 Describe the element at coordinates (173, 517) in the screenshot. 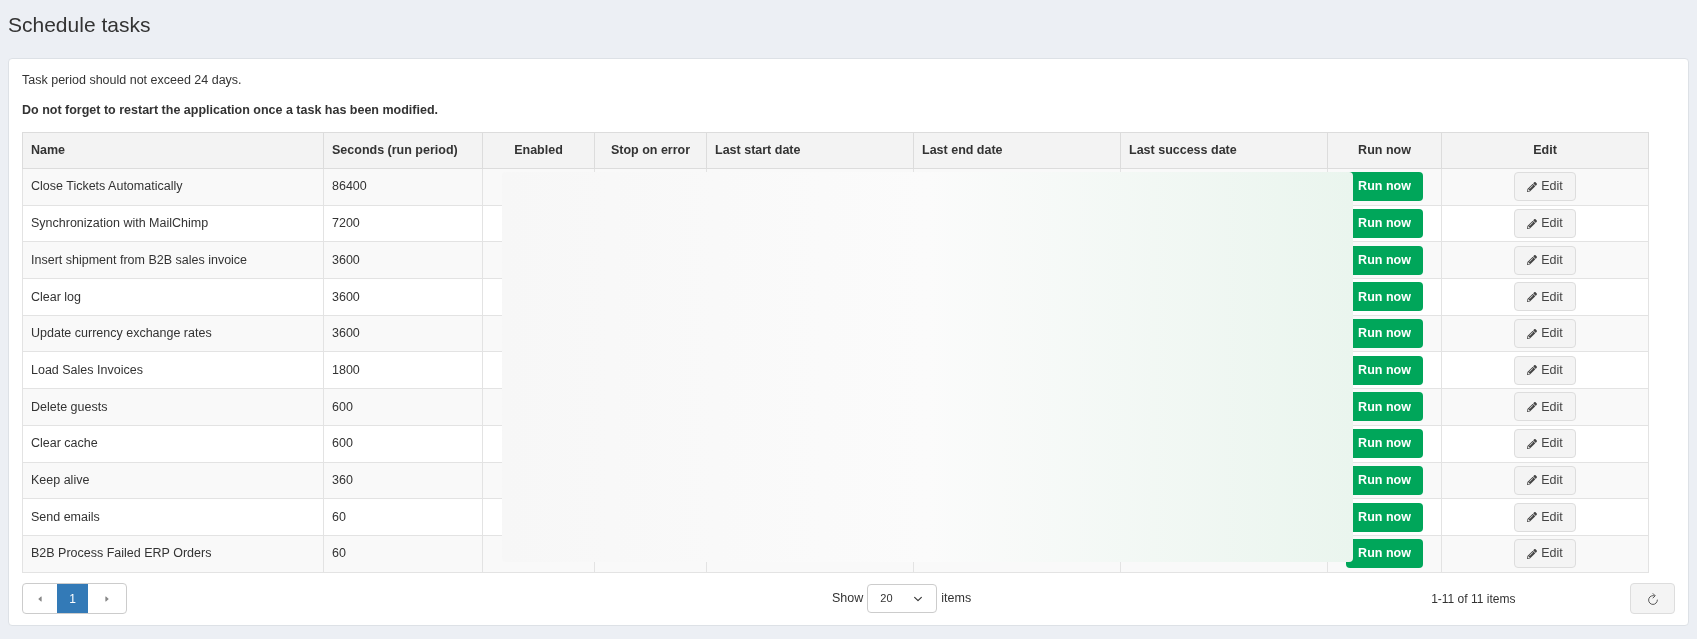

I see `table-cell: Send emails` at that location.